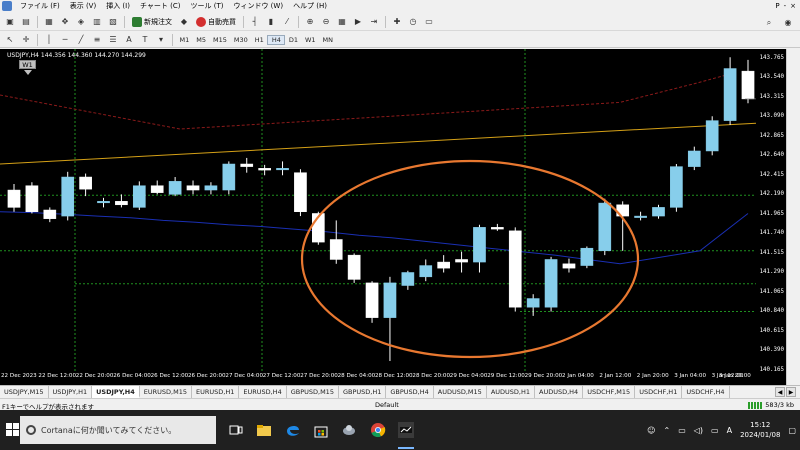 Image resolution: width=800 pixels, height=450 pixels. What do you see at coordinates (81, 21) in the screenshot?
I see `data-window-icon: ◈` at bounding box center [81, 21].